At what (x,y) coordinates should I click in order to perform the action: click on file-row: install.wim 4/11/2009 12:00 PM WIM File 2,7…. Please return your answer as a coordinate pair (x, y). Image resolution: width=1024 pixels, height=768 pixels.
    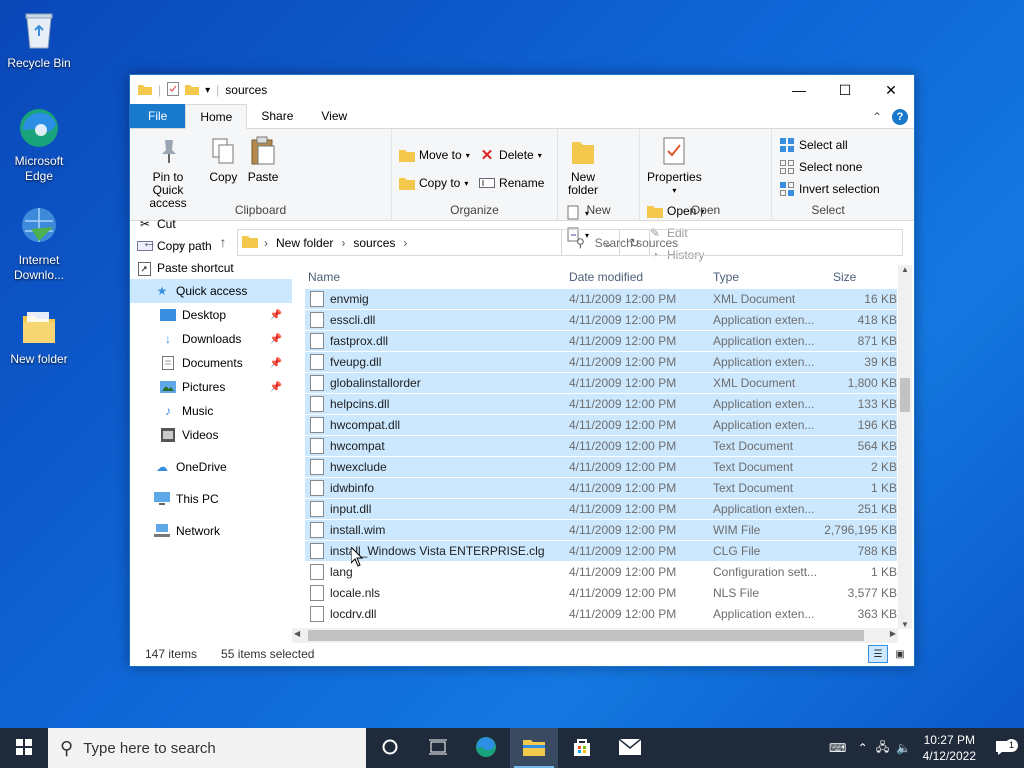
    Looking at the image, I should click on (601, 530).